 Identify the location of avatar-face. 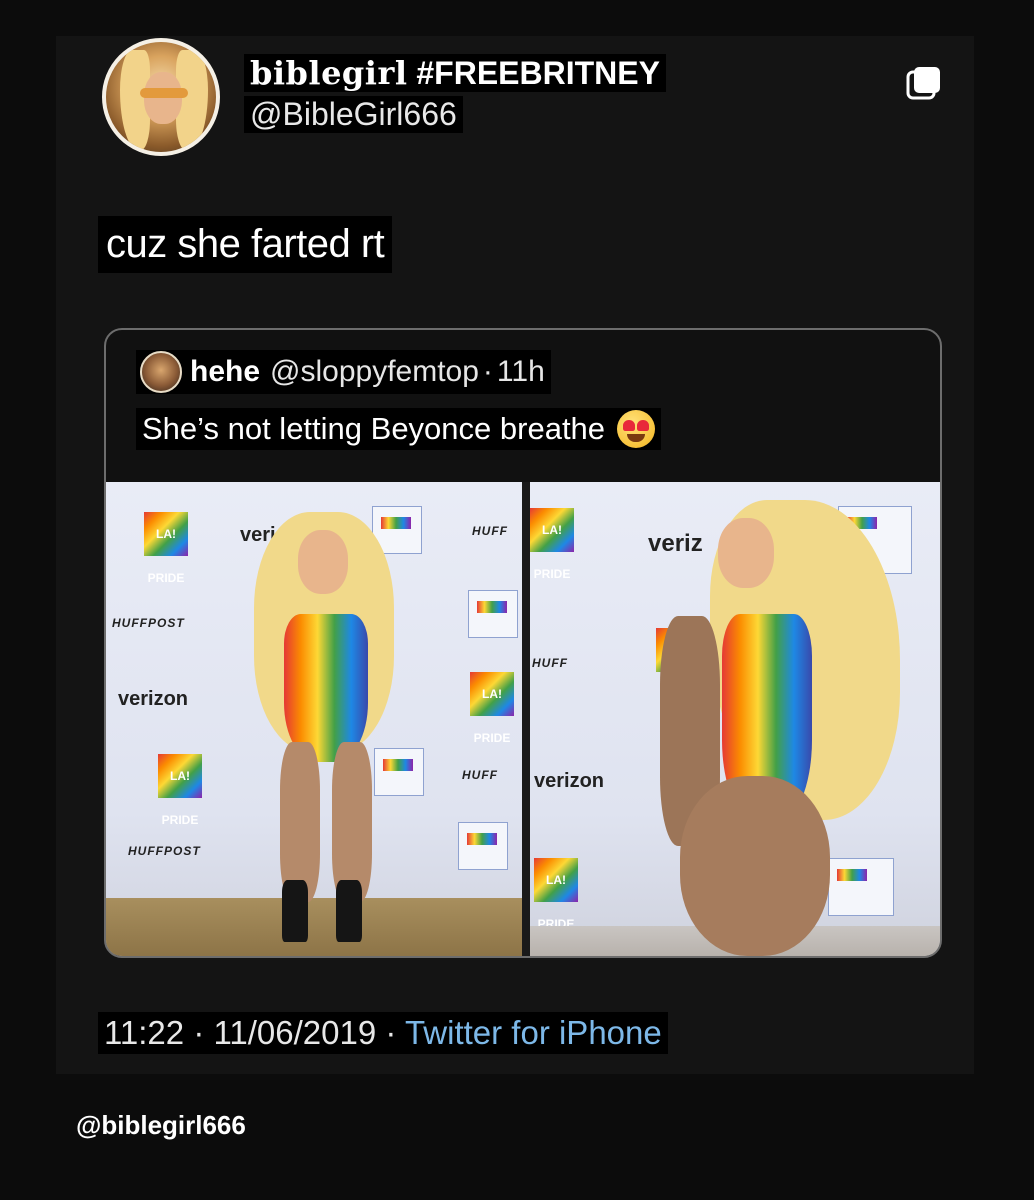
(163, 98).